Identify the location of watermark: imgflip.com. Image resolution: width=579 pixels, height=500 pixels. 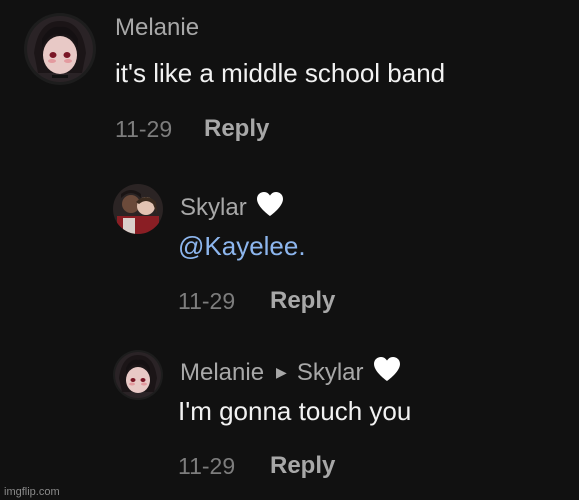
(32, 492).